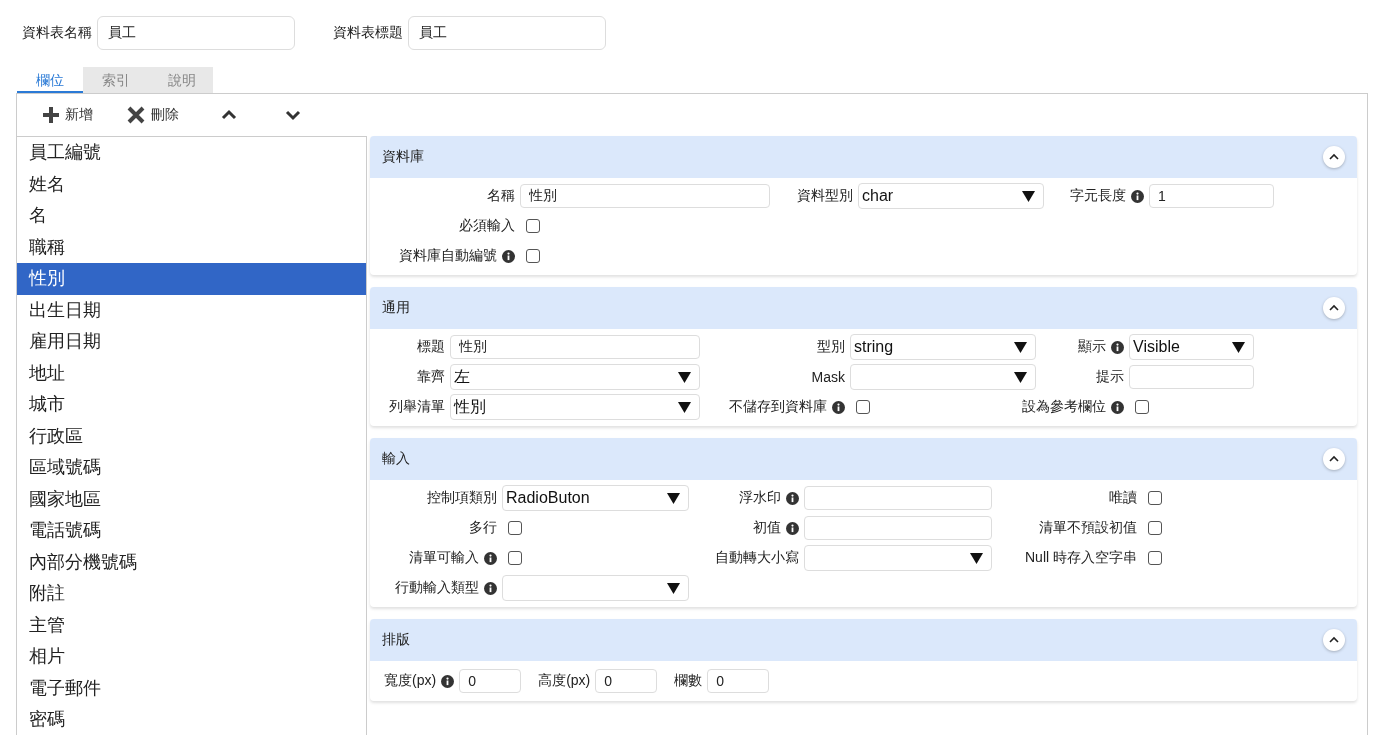 The width and height of the screenshot is (1384, 735). Describe the element at coordinates (487, 226) in the screenshot. I see `field-label: 必須輸入` at that location.